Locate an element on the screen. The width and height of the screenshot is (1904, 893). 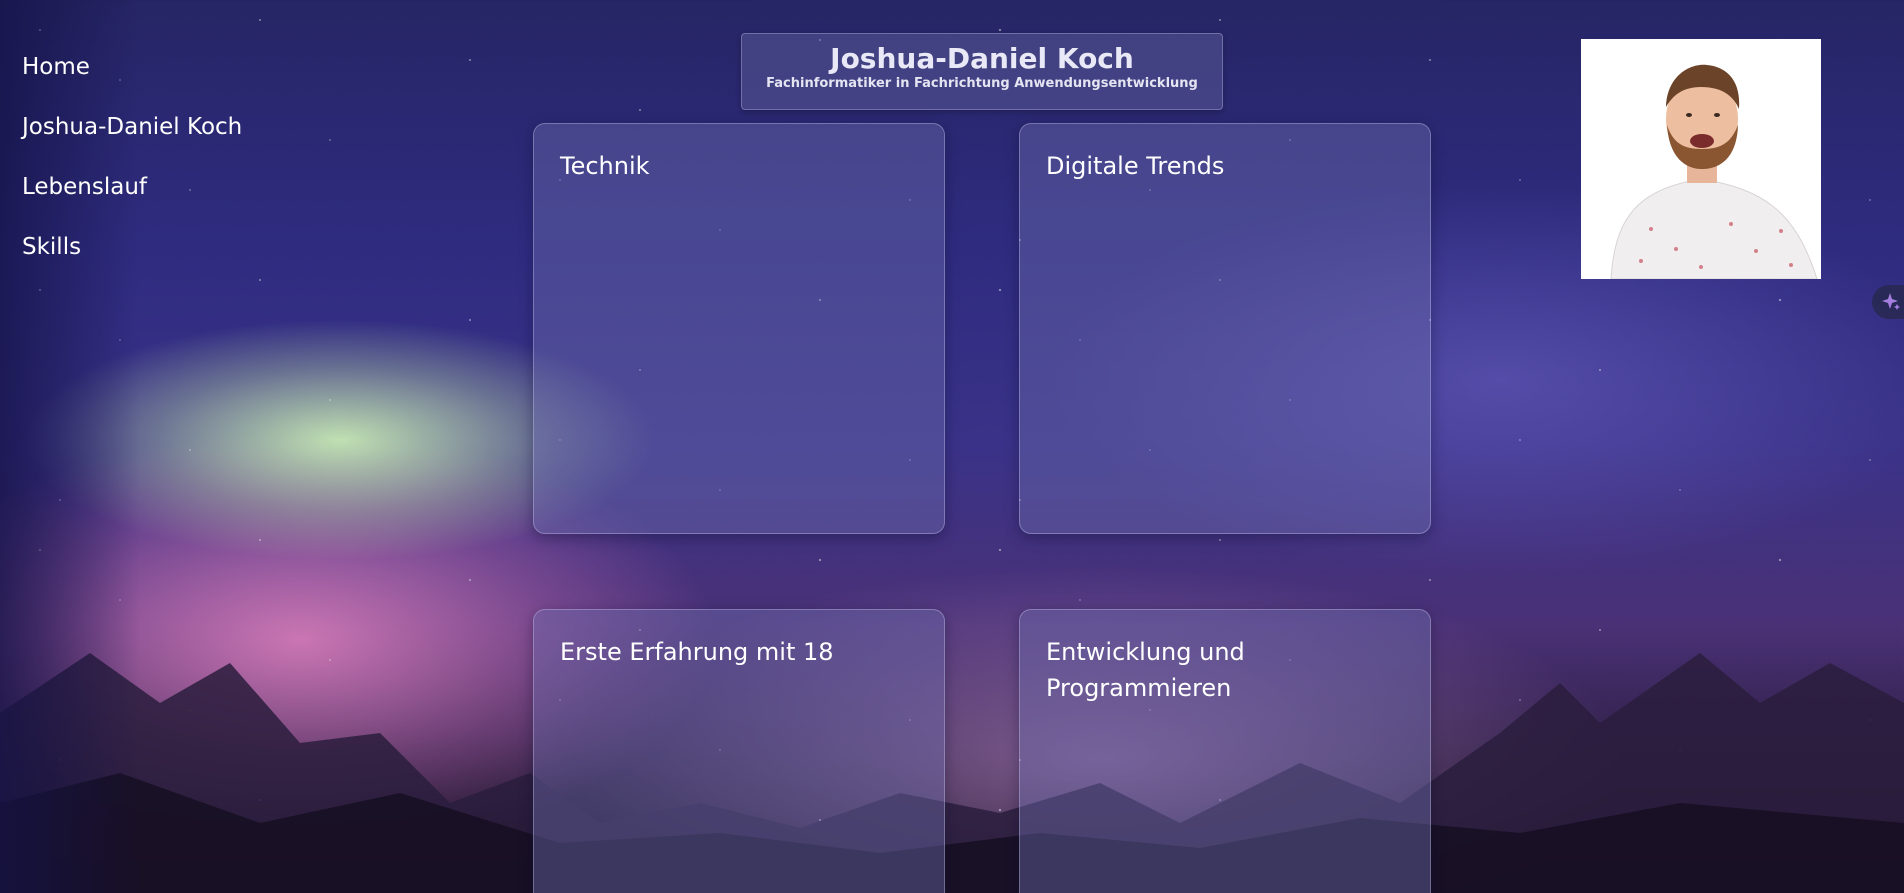
nav-item-lebenslauf: Lebenslauf is located at coordinates (132, 187).